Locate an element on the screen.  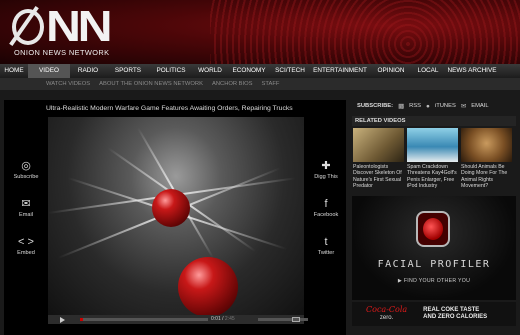
embed-icon: < > is located at coordinates (26, 242).